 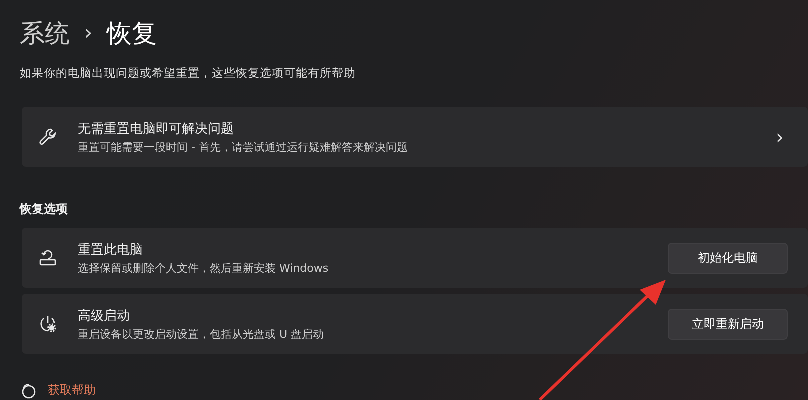 What do you see at coordinates (728, 258) in the screenshot?
I see `reset-button: 初始化电脑` at bounding box center [728, 258].